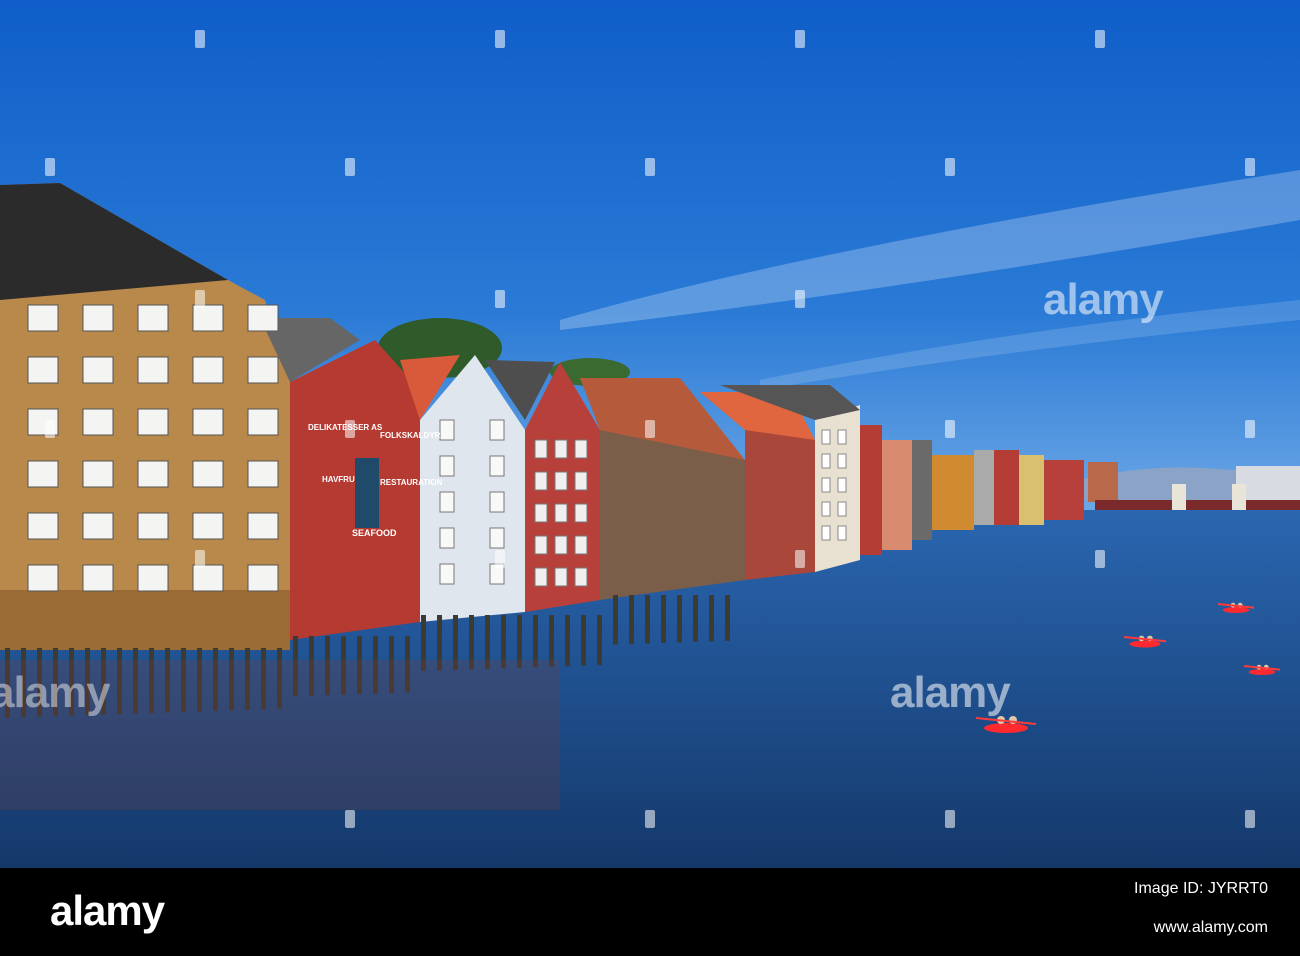  Describe the element at coordinates (1197, 505) in the screenshot. I see `bridge` at that location.